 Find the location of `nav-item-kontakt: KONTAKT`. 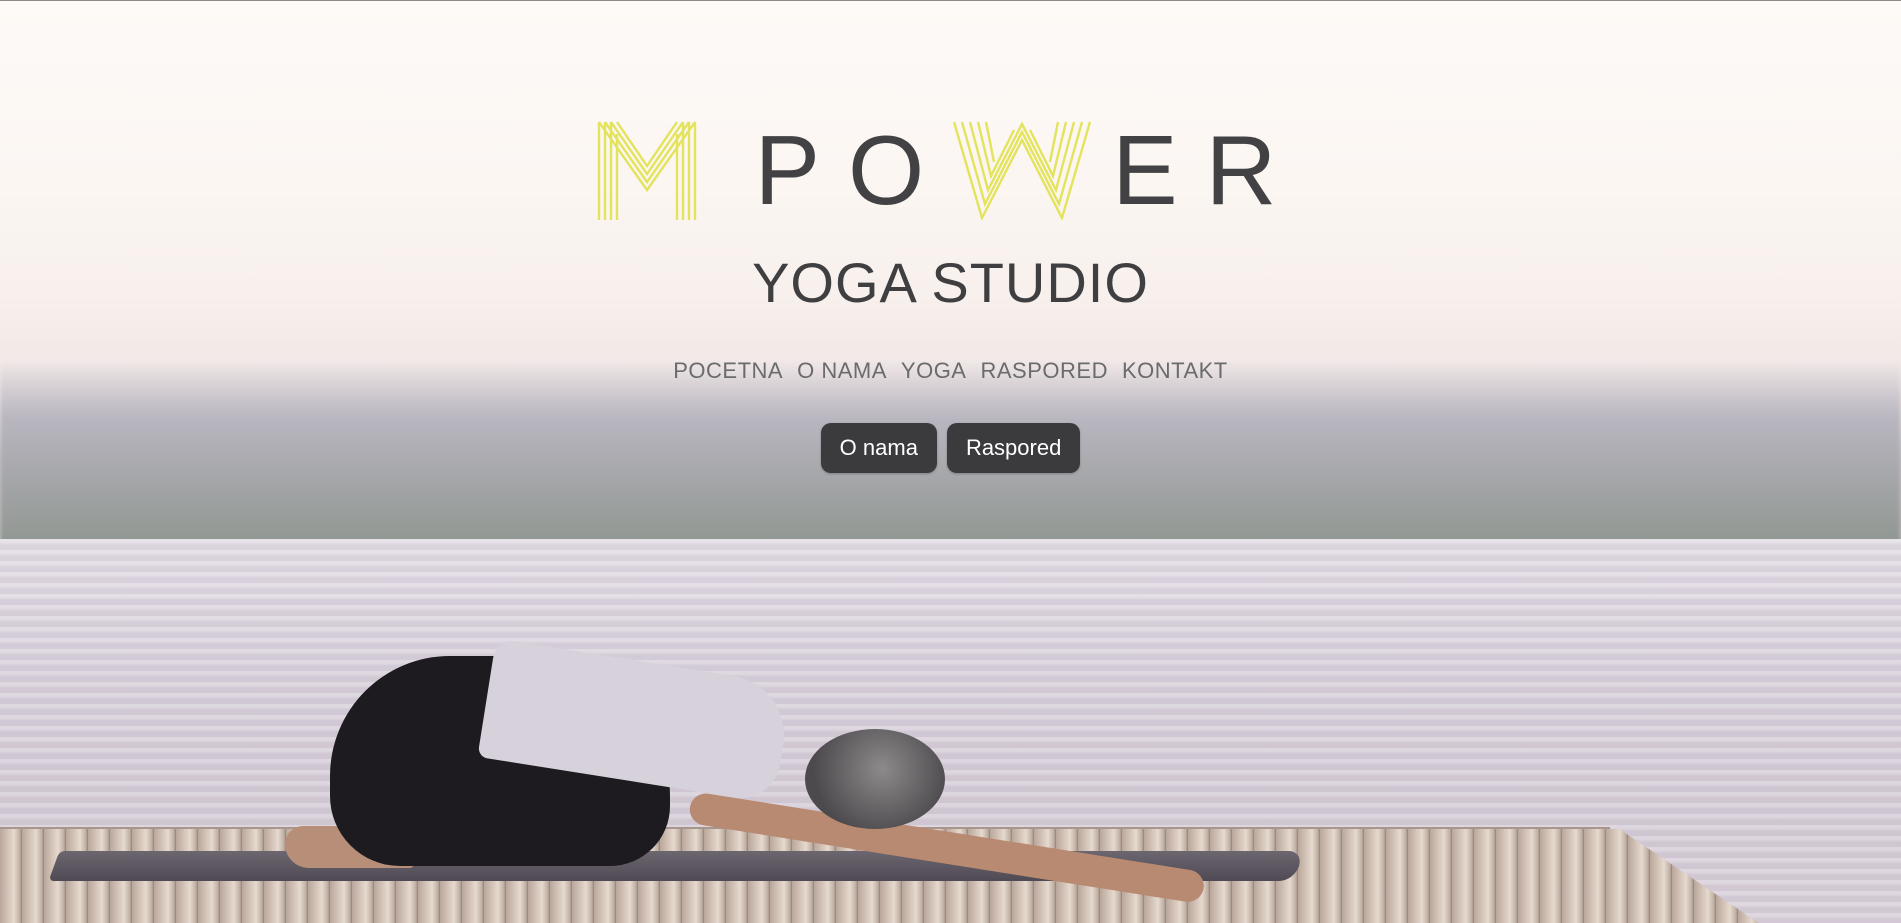

nav-item-kontakt: KONTAKT is located at coordinates (1175, 371).